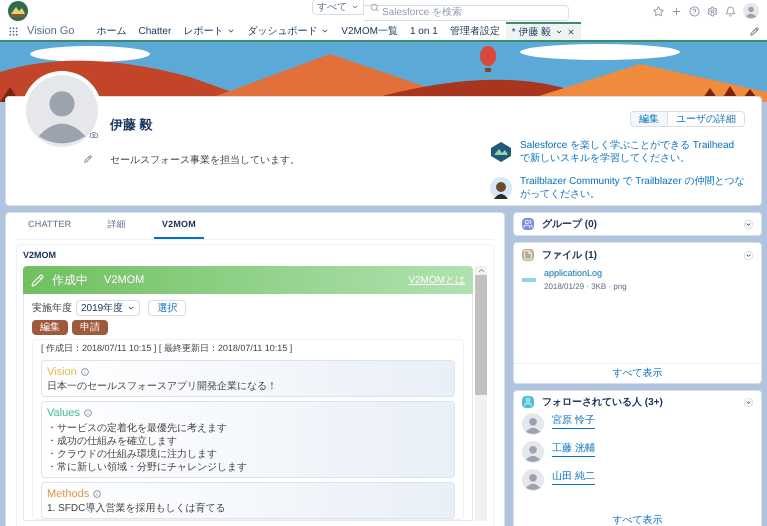  What do you see at coordinates (754, 31) in the screenshot?
I see `edit-nav-icon` at bounding box center [754, 31].